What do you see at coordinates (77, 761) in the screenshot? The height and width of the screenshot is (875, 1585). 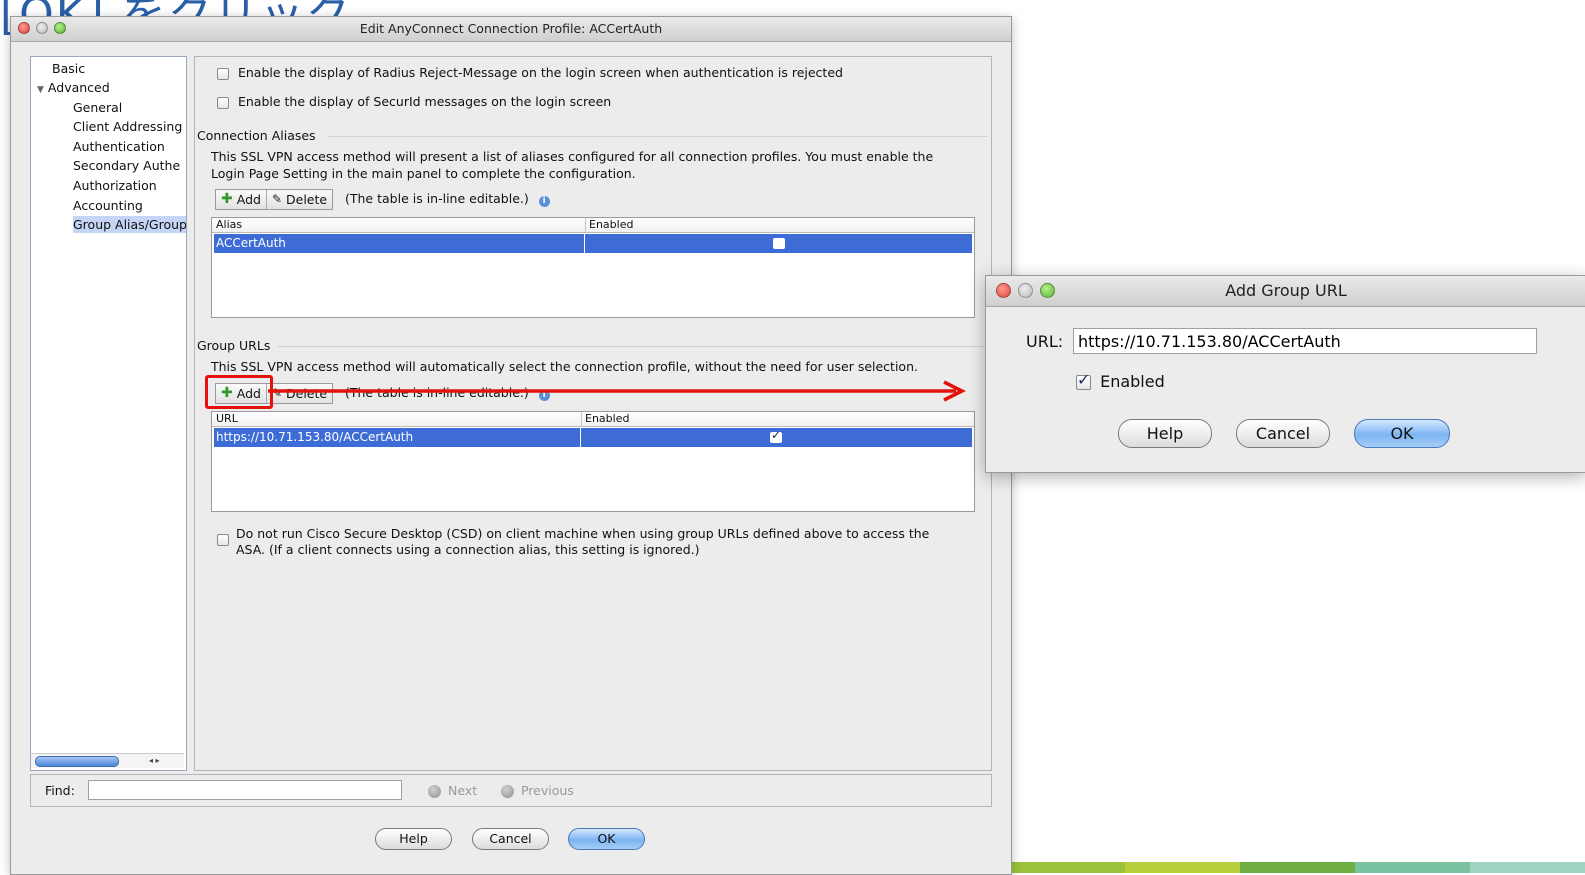 I see `scrollbar-thumb` at bounding box center [77, 761].